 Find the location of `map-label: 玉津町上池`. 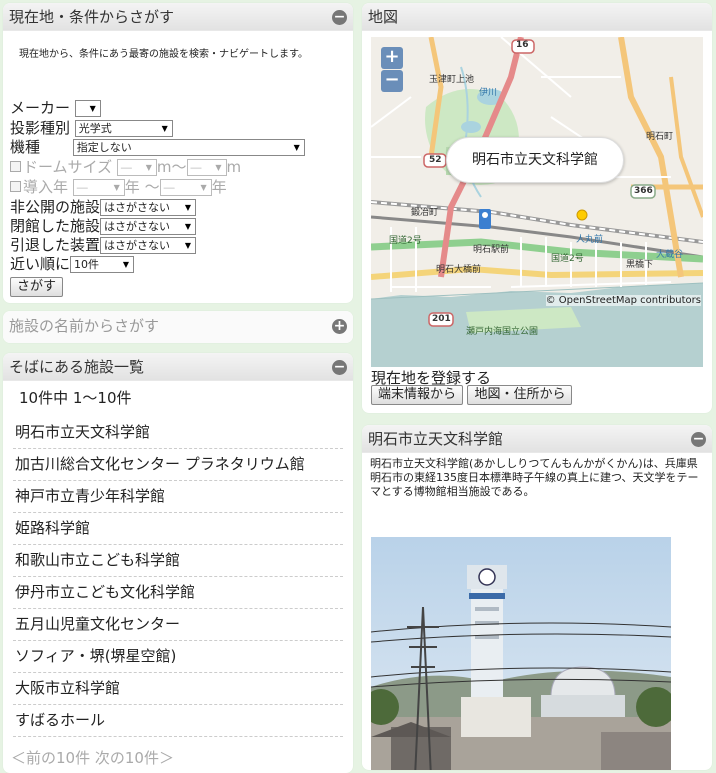

map-label: 玉津町上池 is located at coordinates (452, 80).